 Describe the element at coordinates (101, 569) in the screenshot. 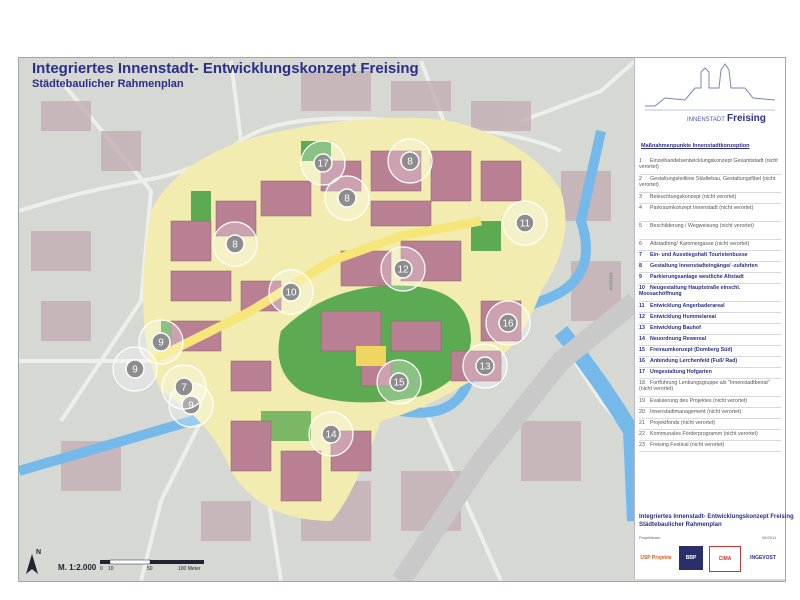

I see `scale-tick-0: 0` at that location.